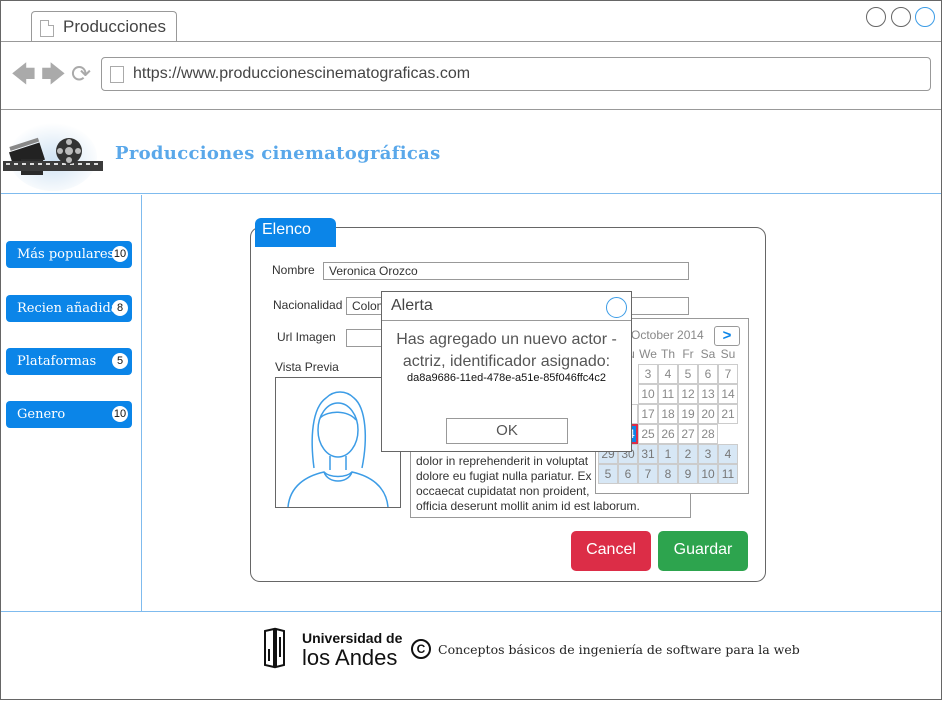 The width and height of the screenshot is (944, 701). Describe the element at coordinates (307, 367) in the screenshot. I see `vista-previa-label: Vista Previa` at that location.